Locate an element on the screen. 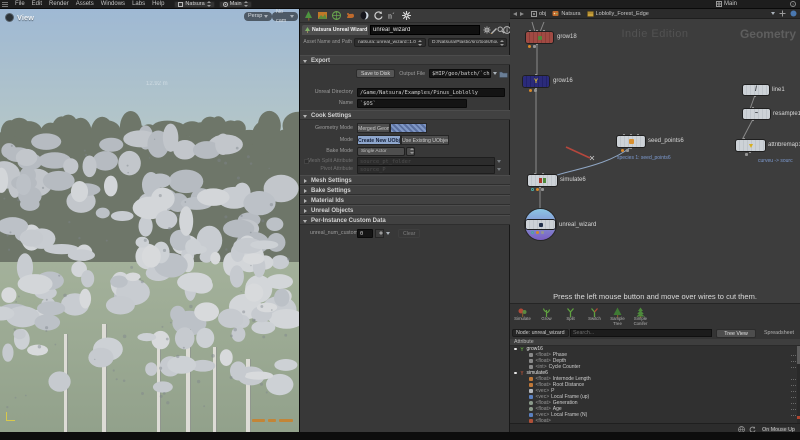  node-simulate6 is located at coordinates (542, 180).